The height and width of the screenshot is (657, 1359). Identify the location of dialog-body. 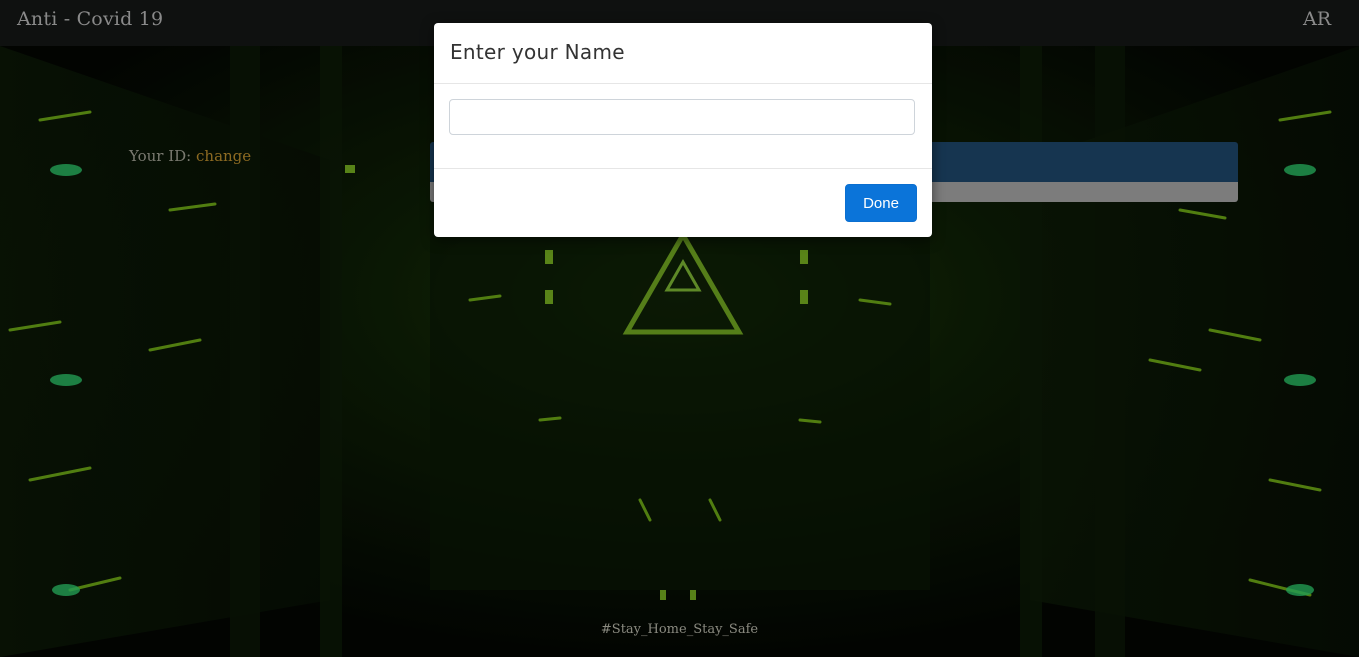
(683, 126).